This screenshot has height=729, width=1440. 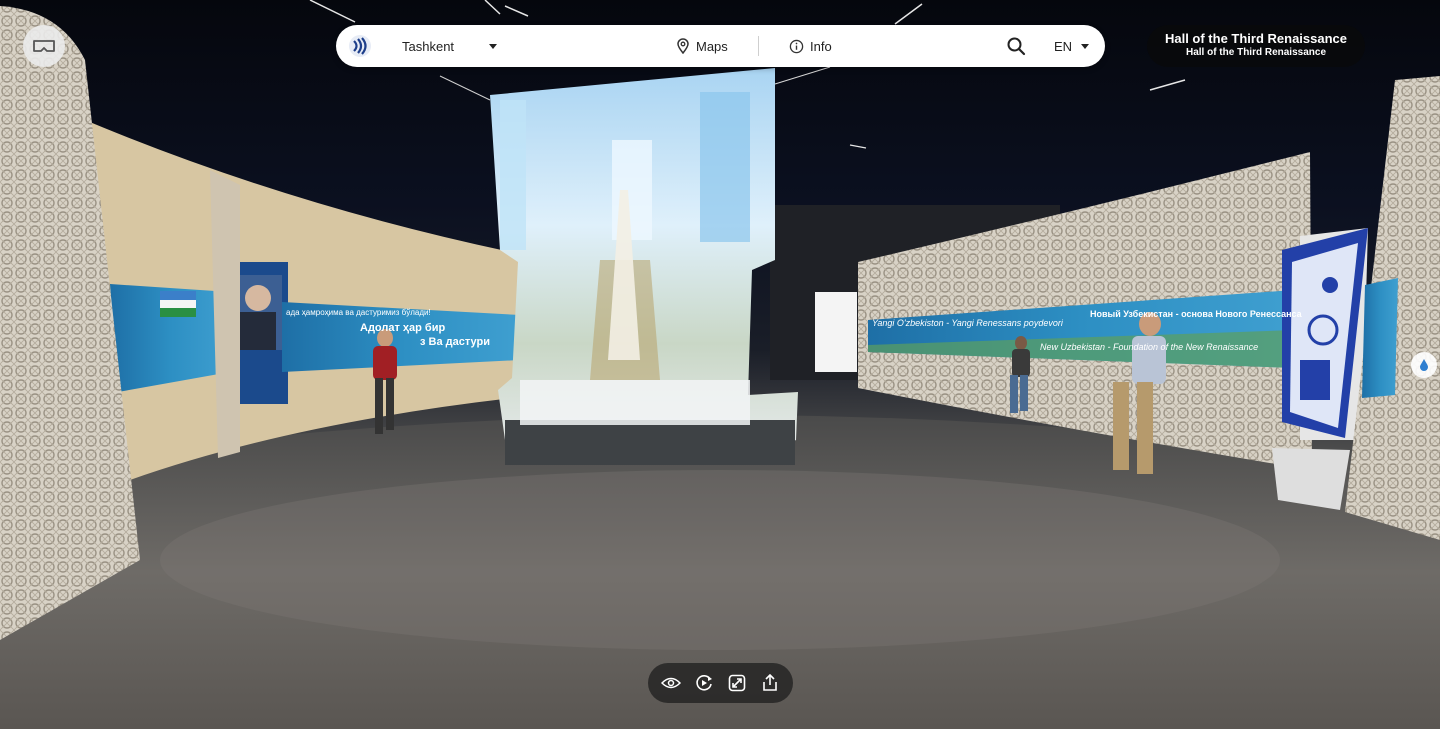 I want to click on top-navigation-bar: Tashkent Maps Info EN, so click(x=720, y=46).